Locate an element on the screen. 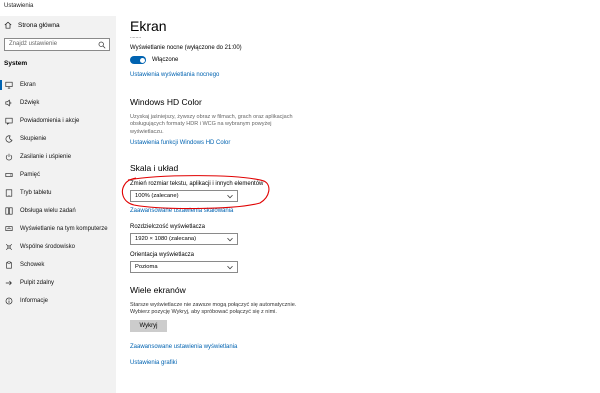 The width and height of the screenshot is (600, 393). sidebar-item-wspolne: Wspólne środowisko is located at coordinates (58, 247).